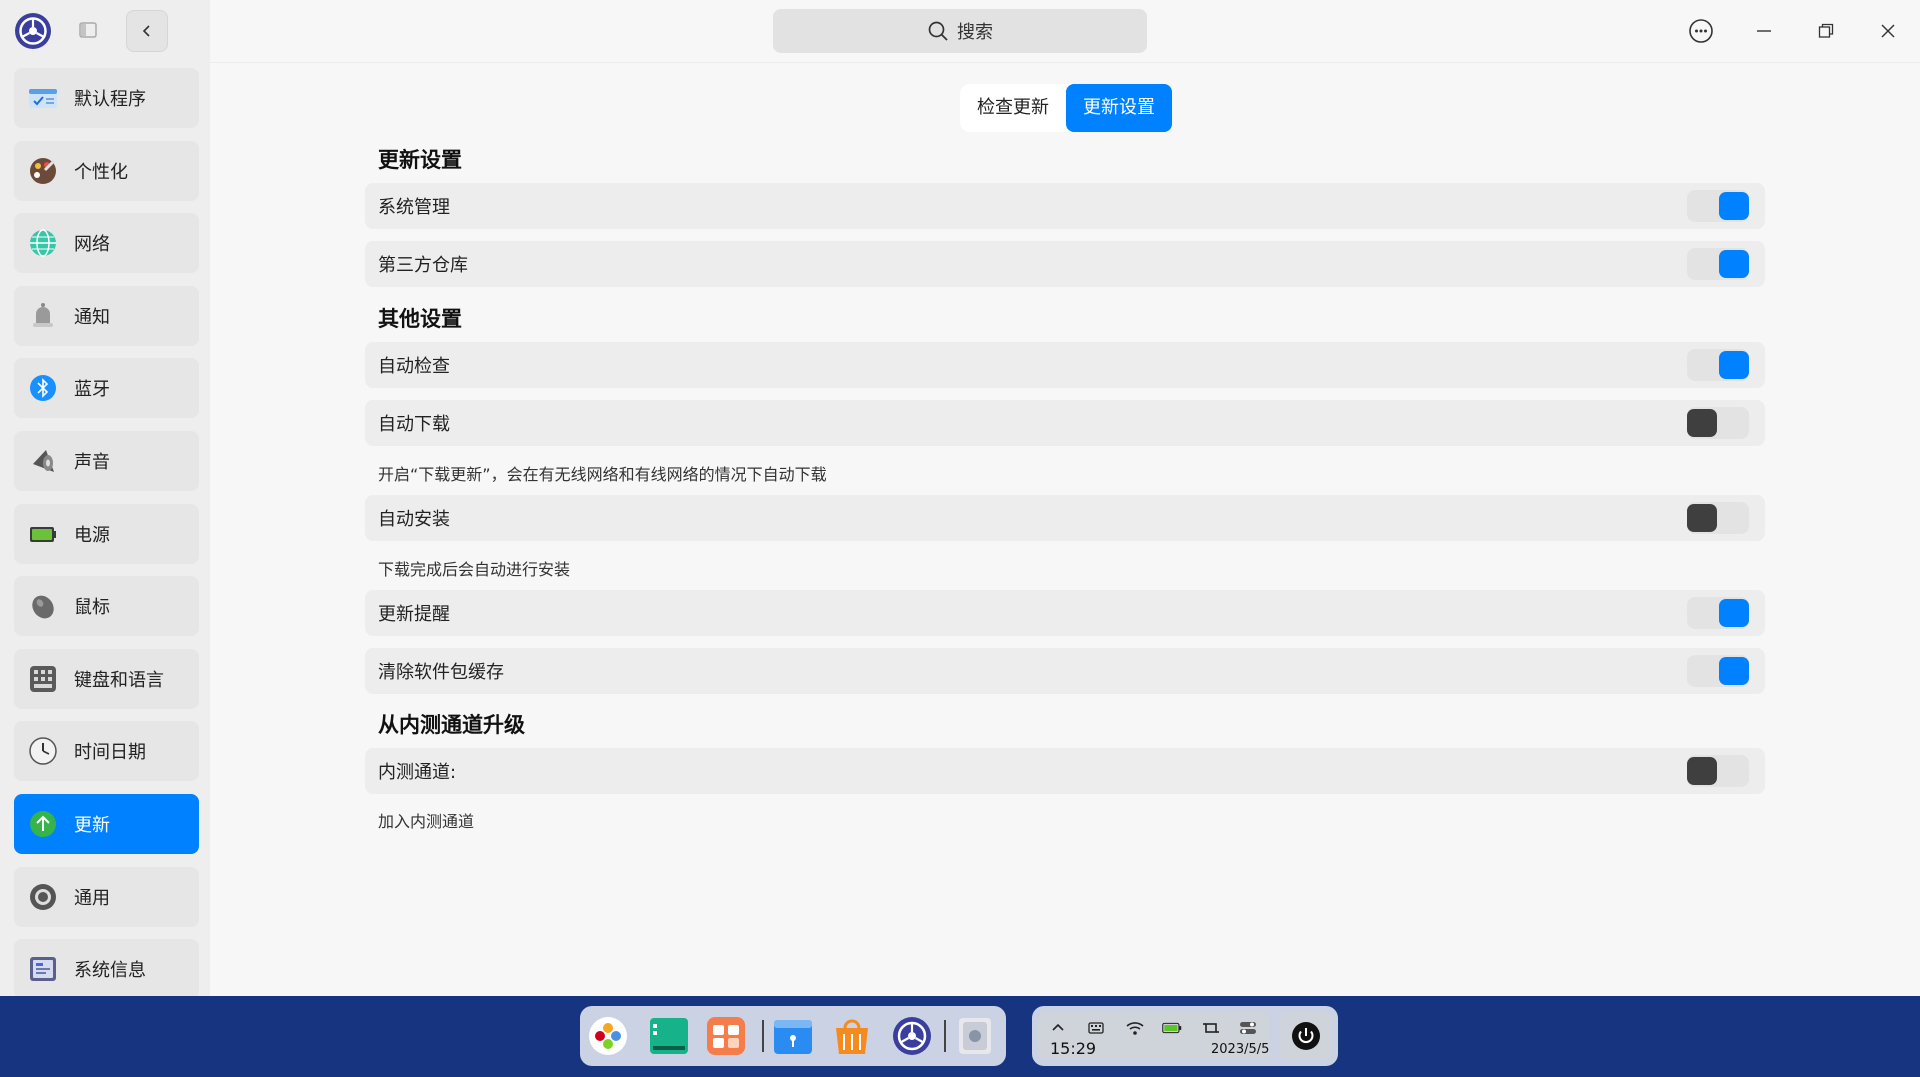 This screenshot has width=1920, height=1077. I want to click on sidebar-item-general: 通用, so click(106, 896).